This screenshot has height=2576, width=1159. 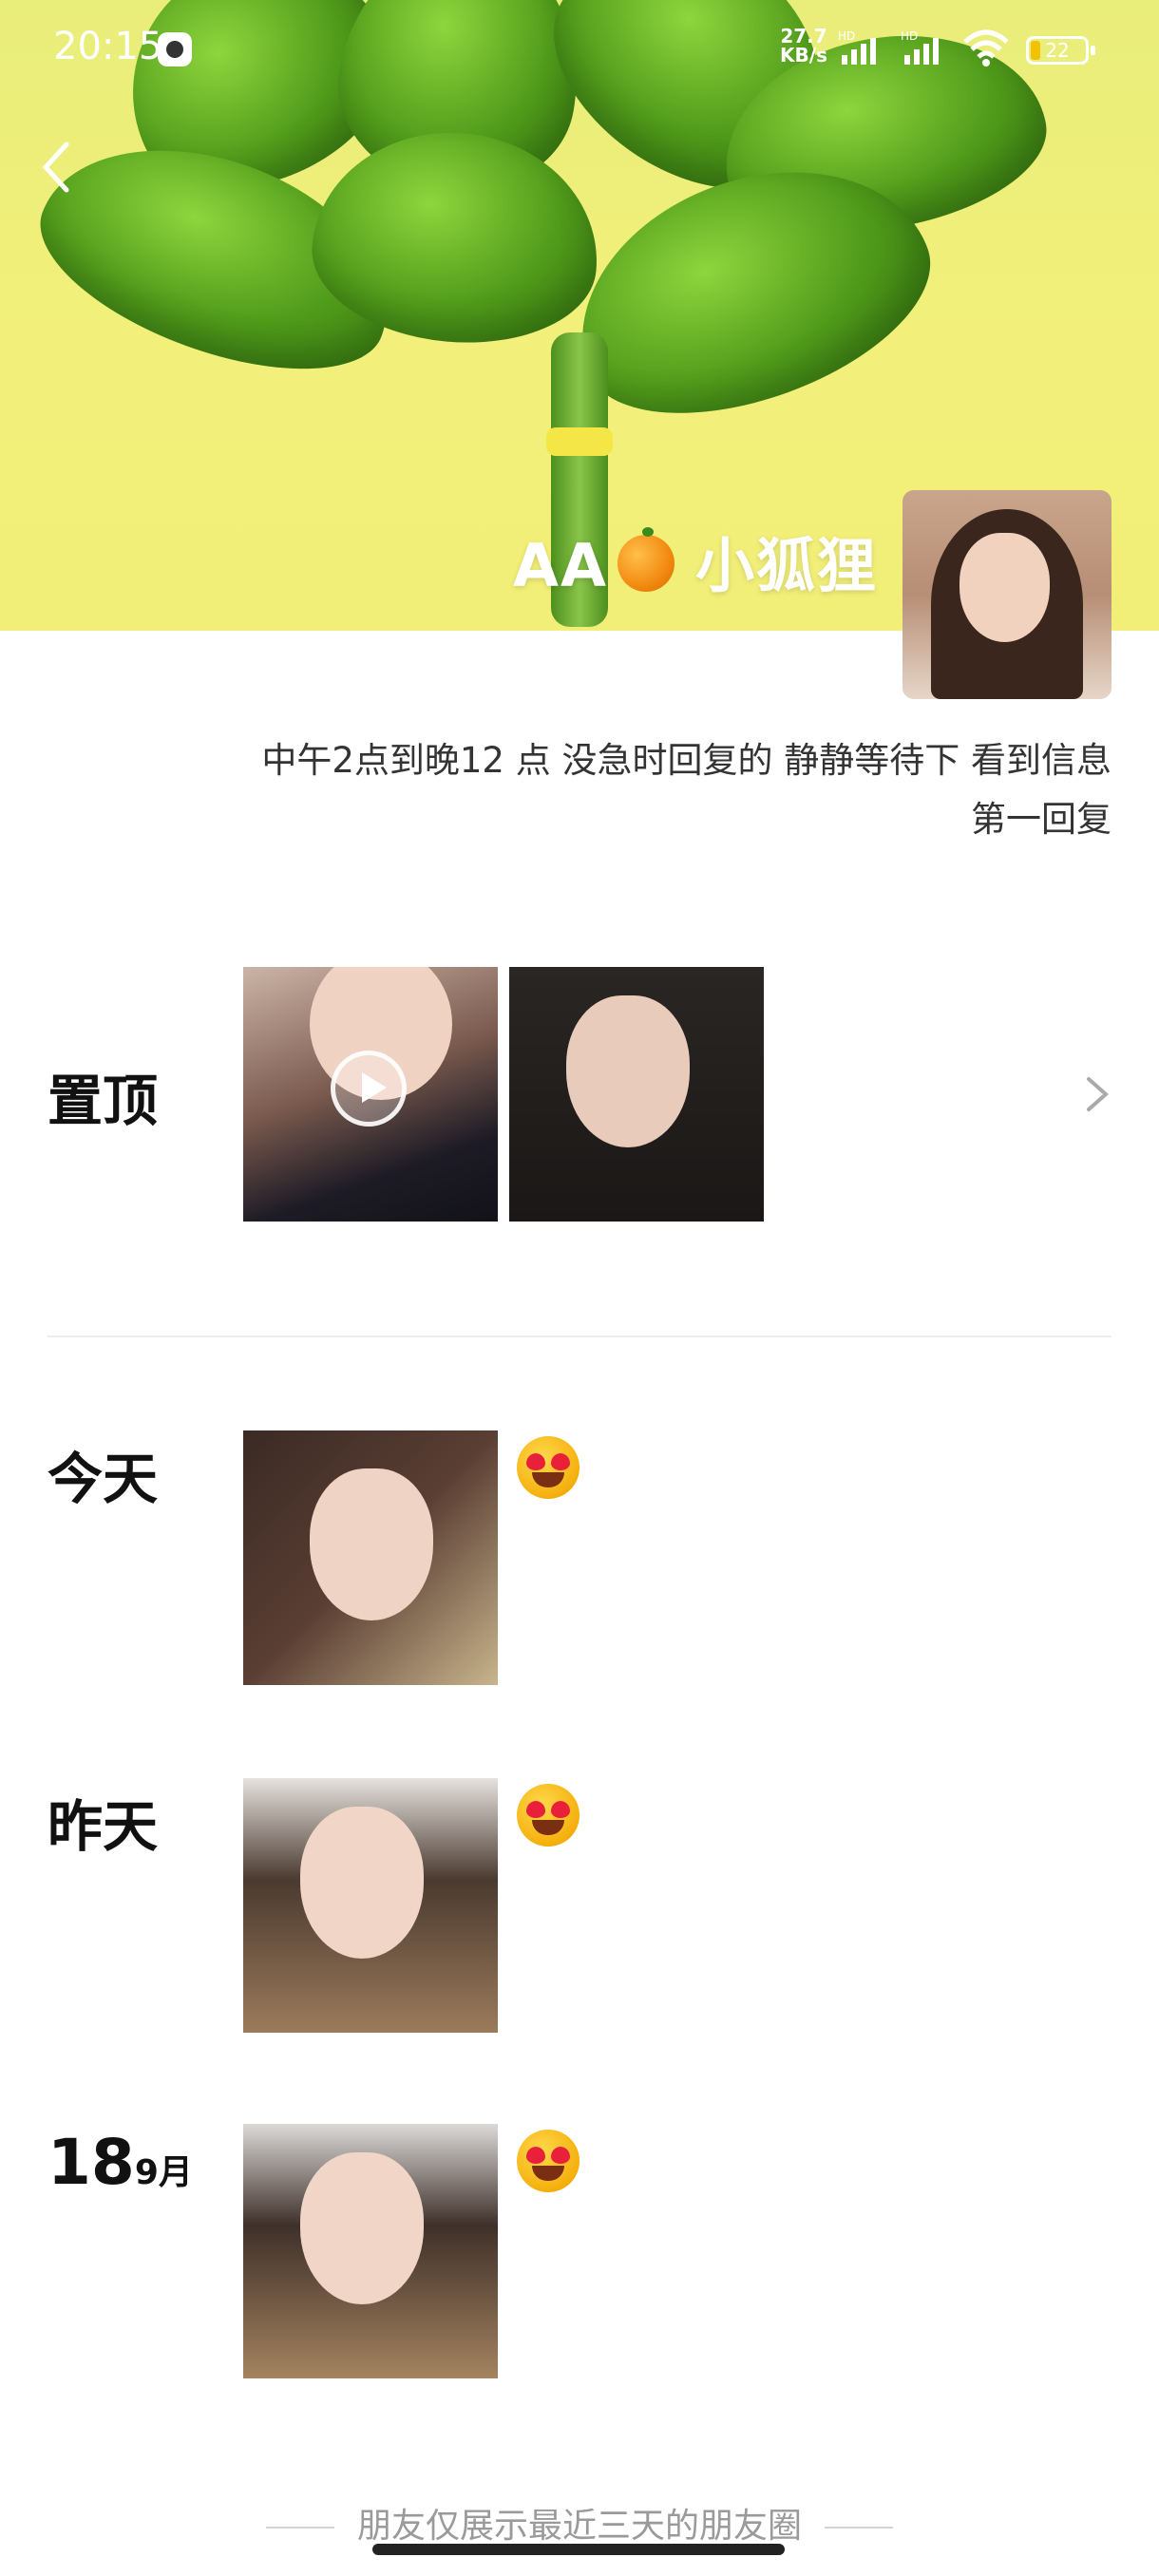 I want to click on chevron-left-icon, so click(x=57, y=167).